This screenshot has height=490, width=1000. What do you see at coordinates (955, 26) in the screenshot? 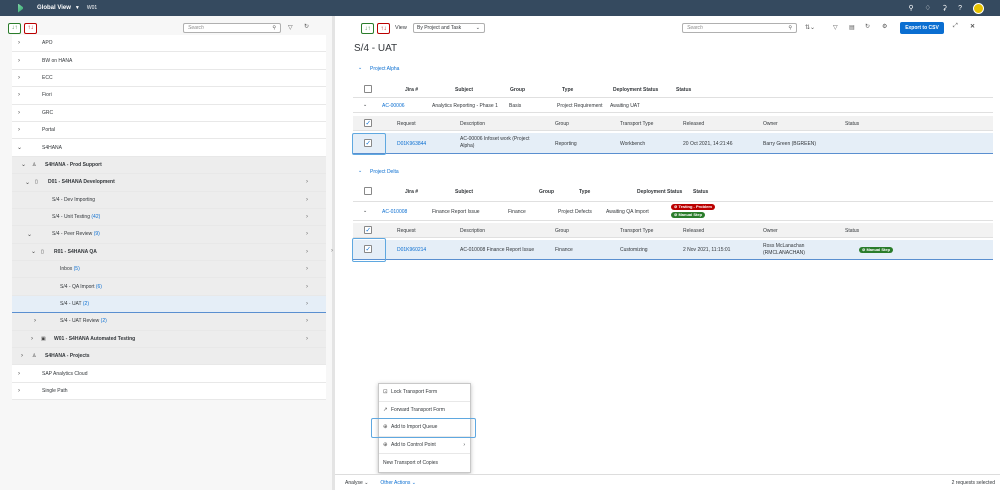
I see `fullscreen-icon: ⤢` at bounding box center [955, 26].